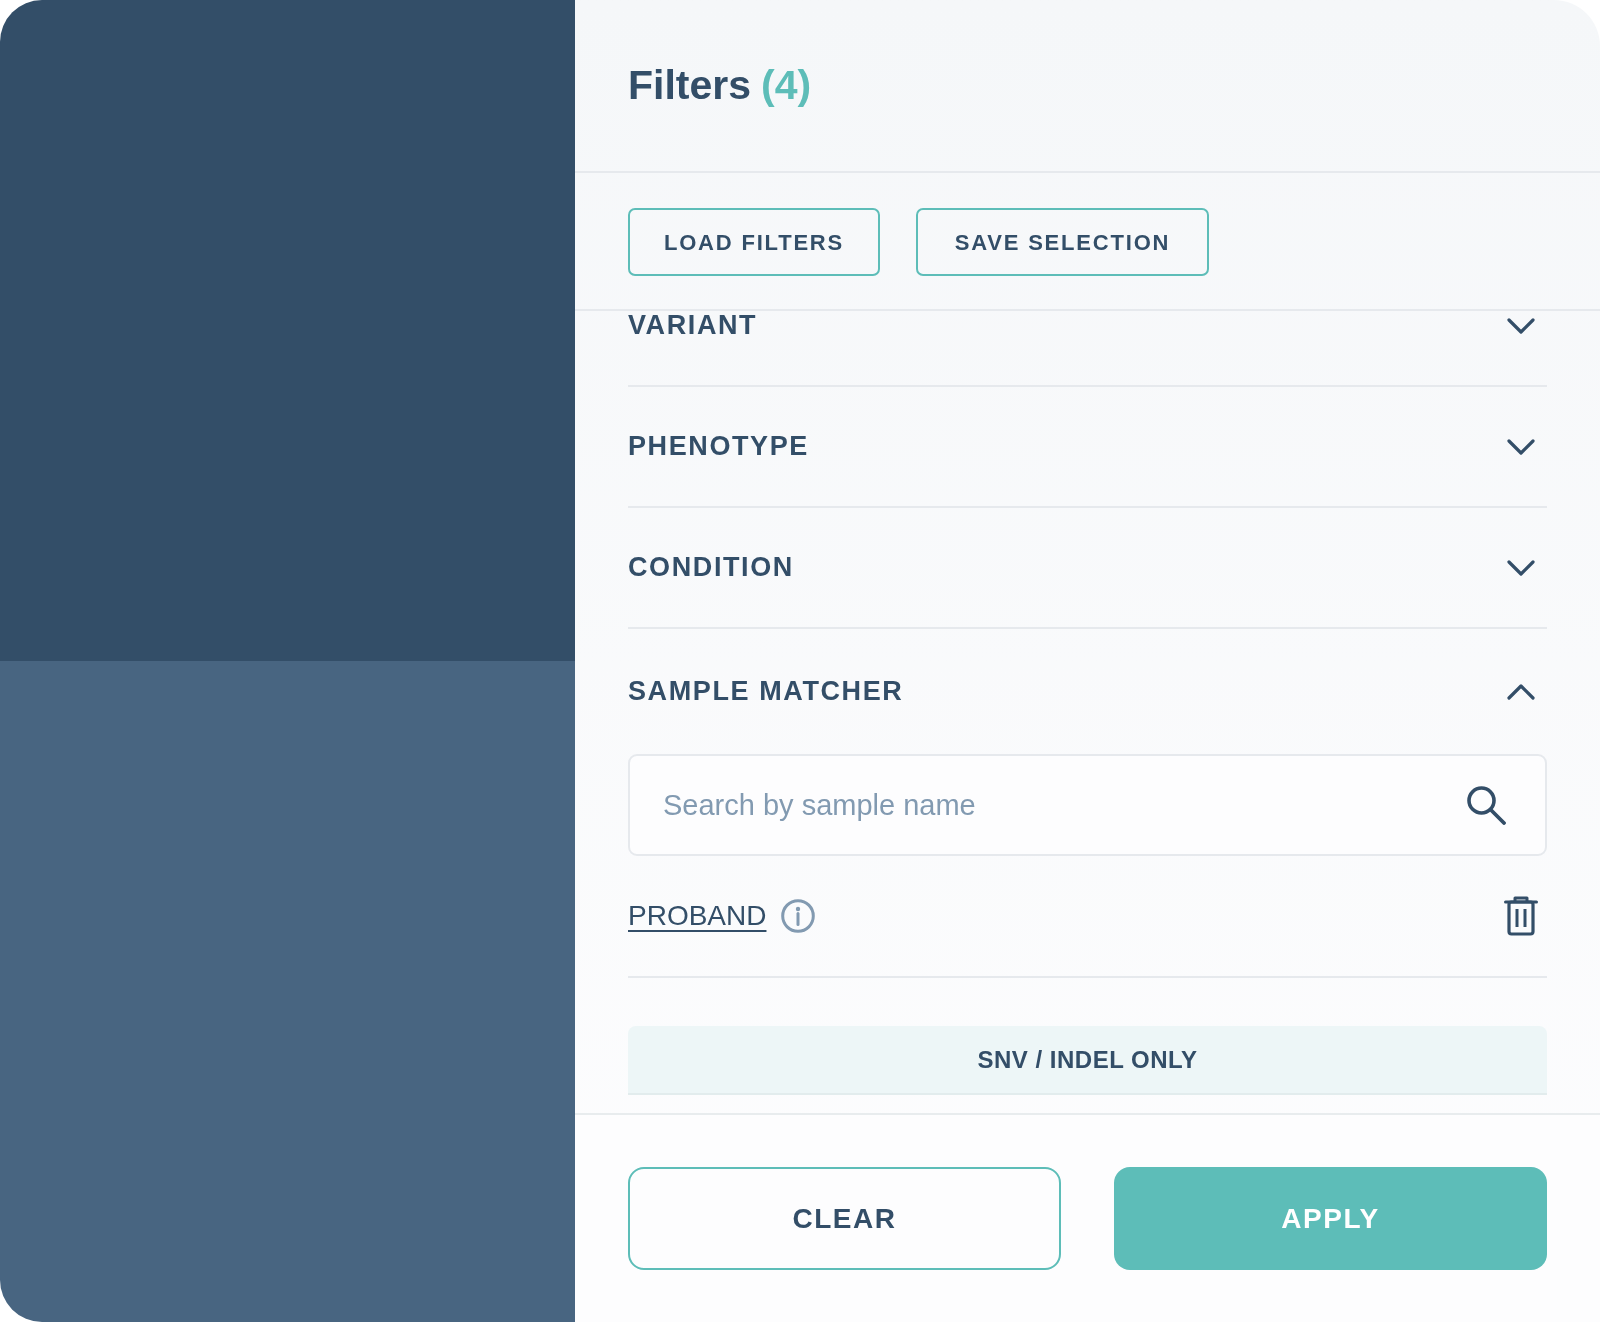  Describe the element at coordinates (844, 1218) in the screenshot. I see `clear-button: CLEAR` at that location.